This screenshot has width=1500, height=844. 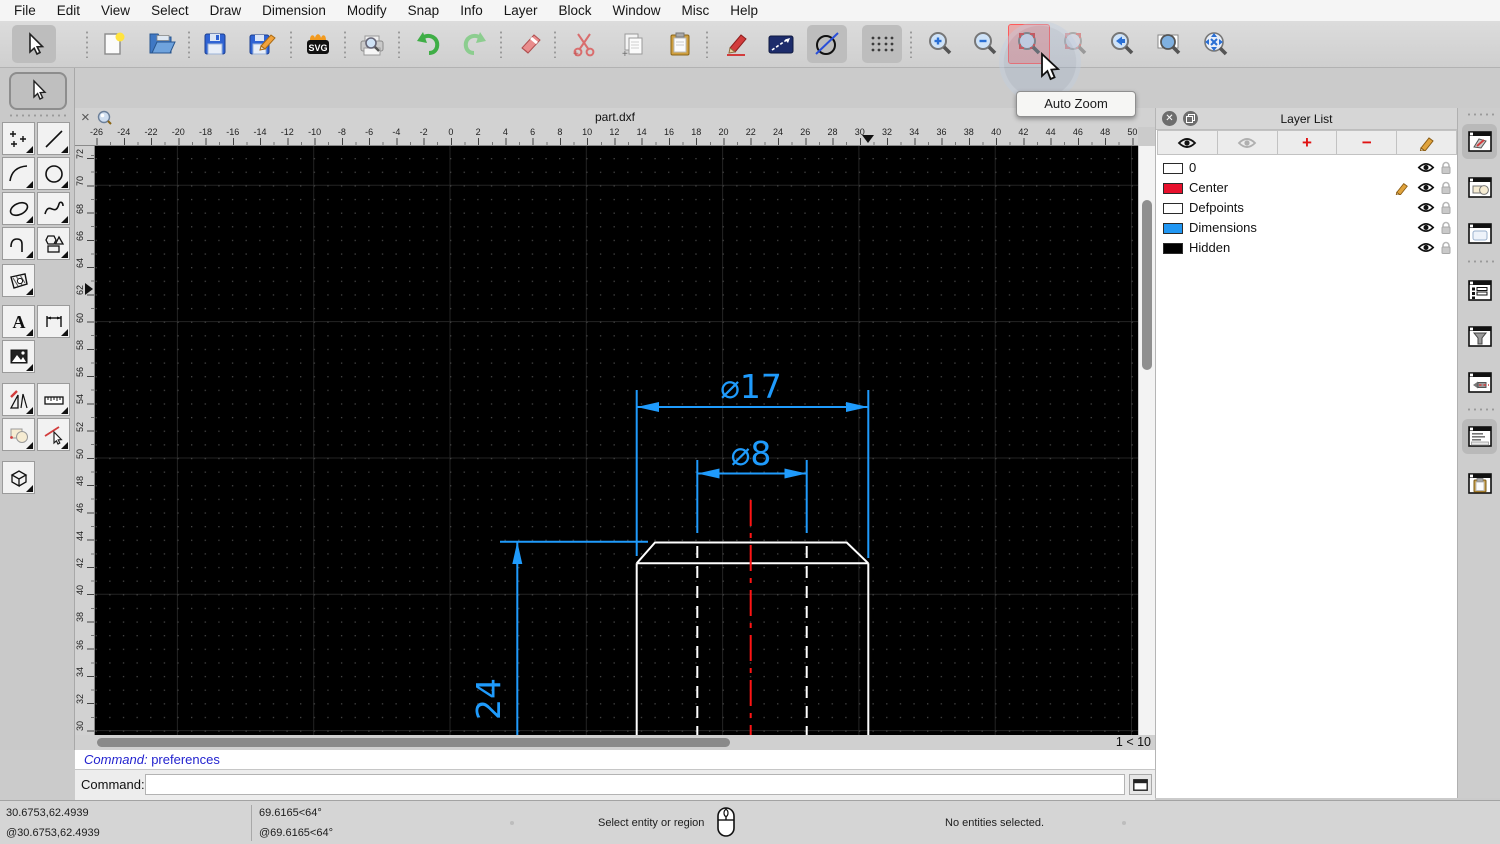 What do you see at coordinates (475, 44) in the screenshot?
I see `redo-button` at bounding box center [475, 44].